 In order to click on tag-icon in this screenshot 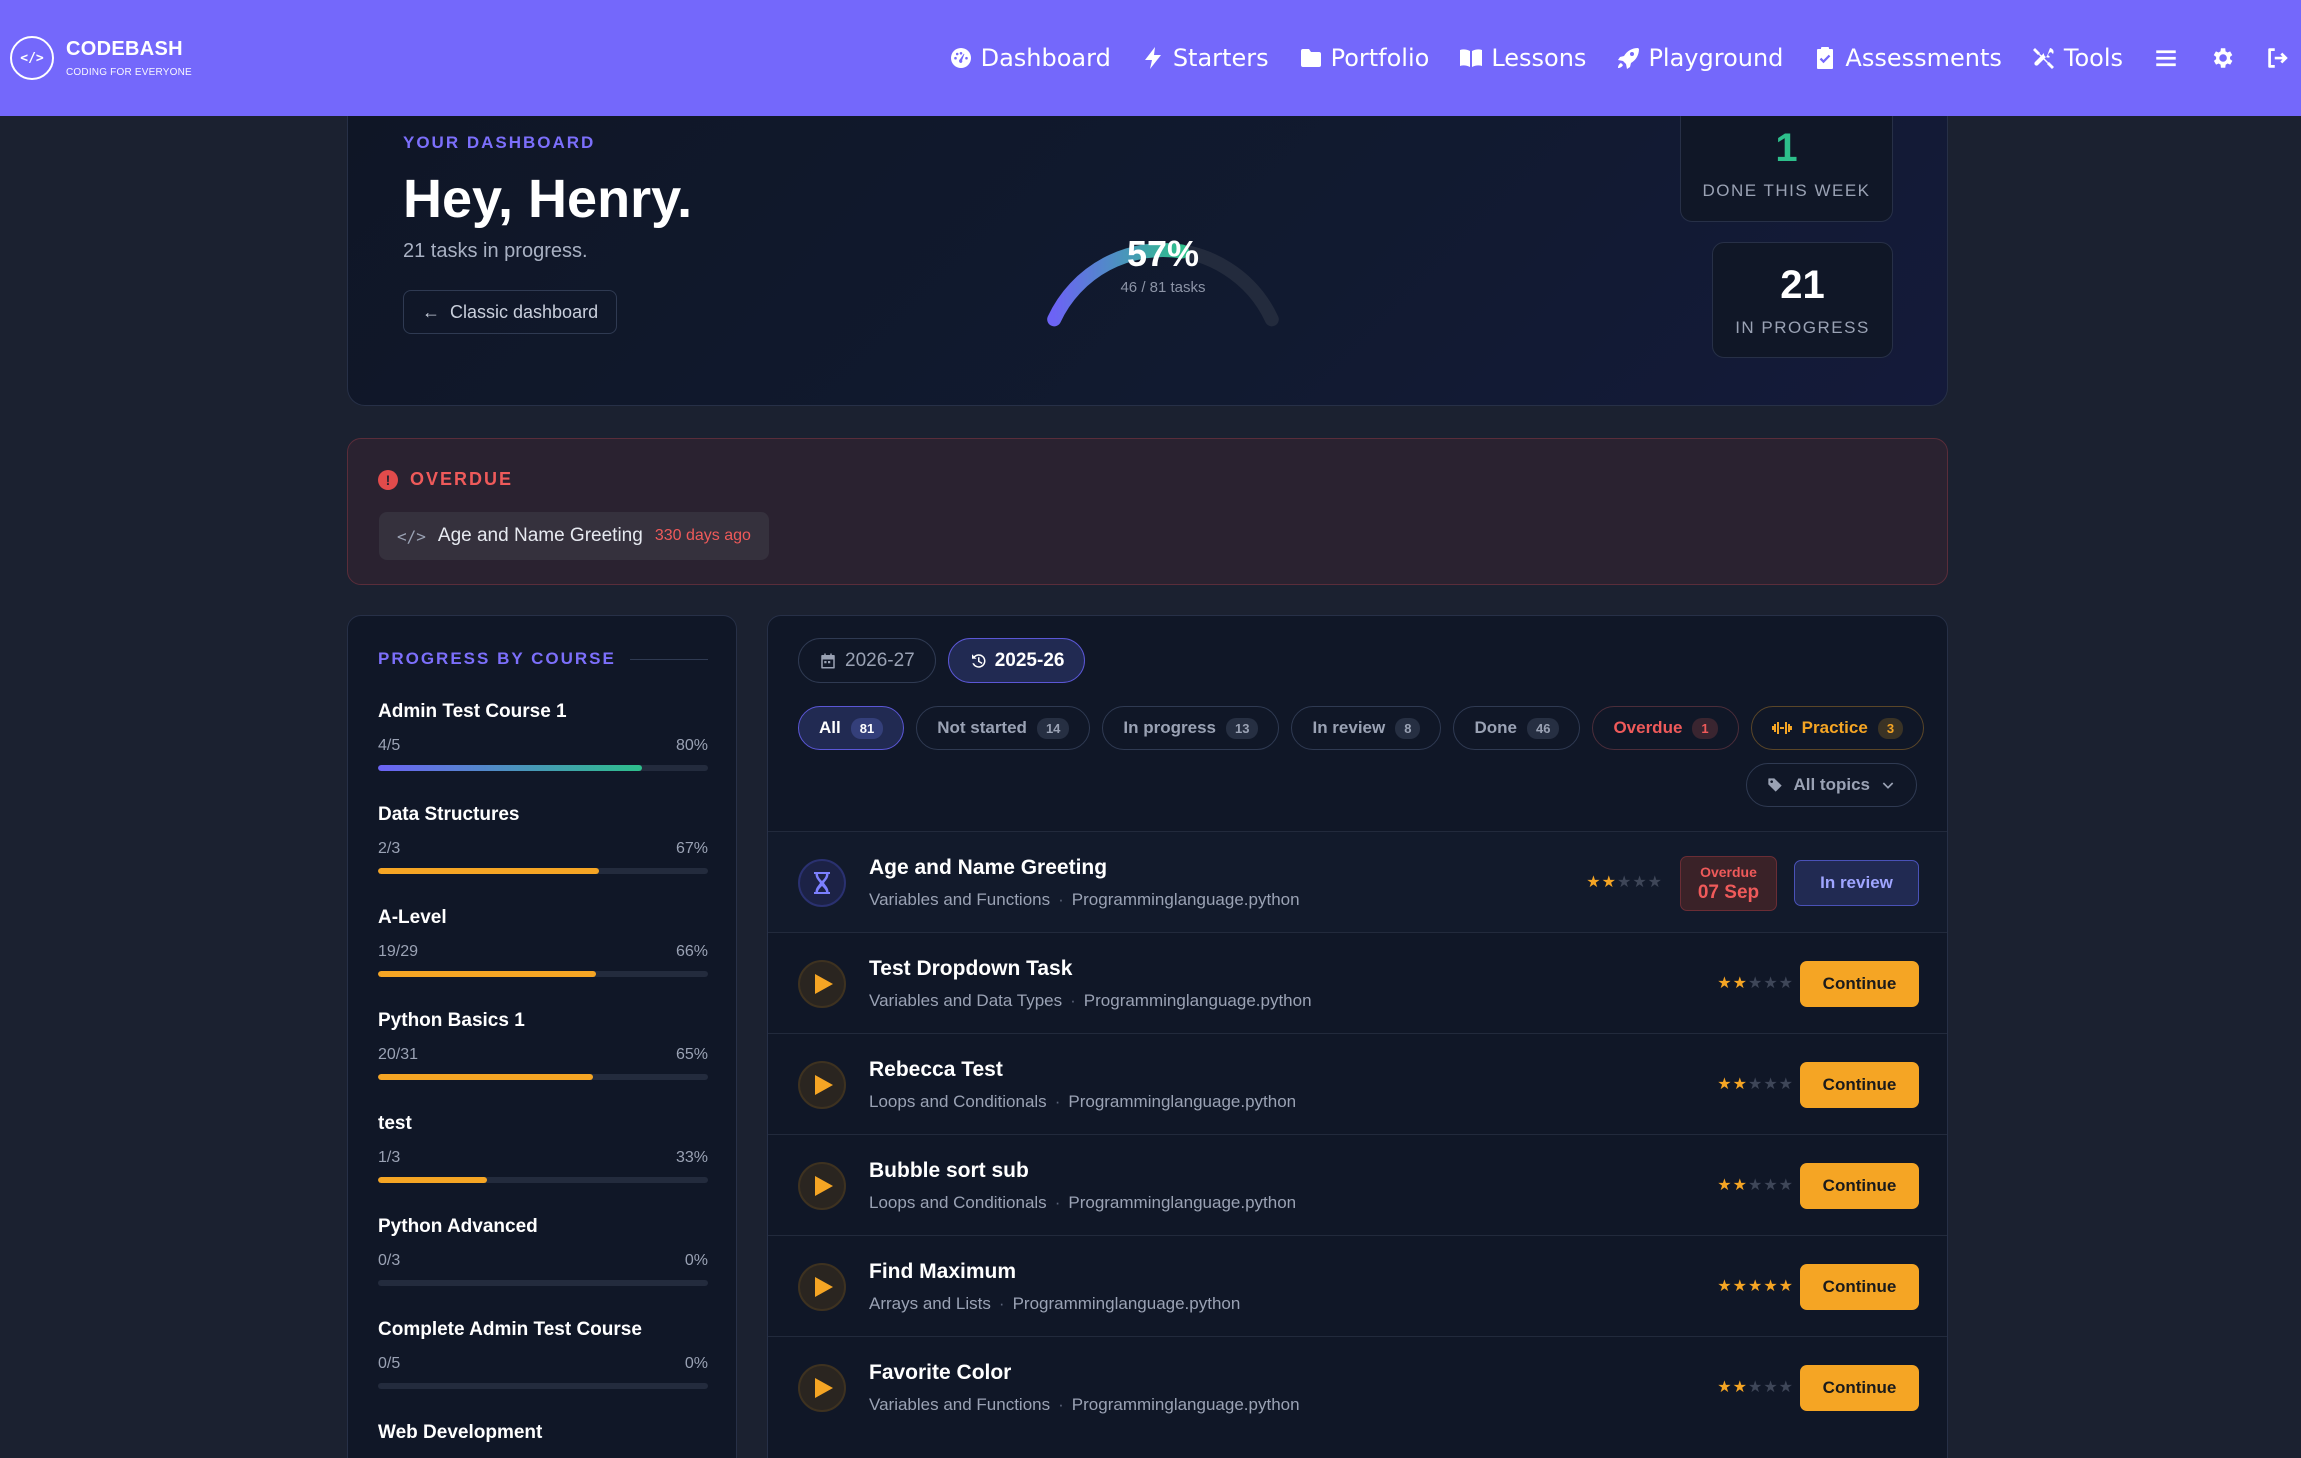, I will do `click(1775, 785)`.